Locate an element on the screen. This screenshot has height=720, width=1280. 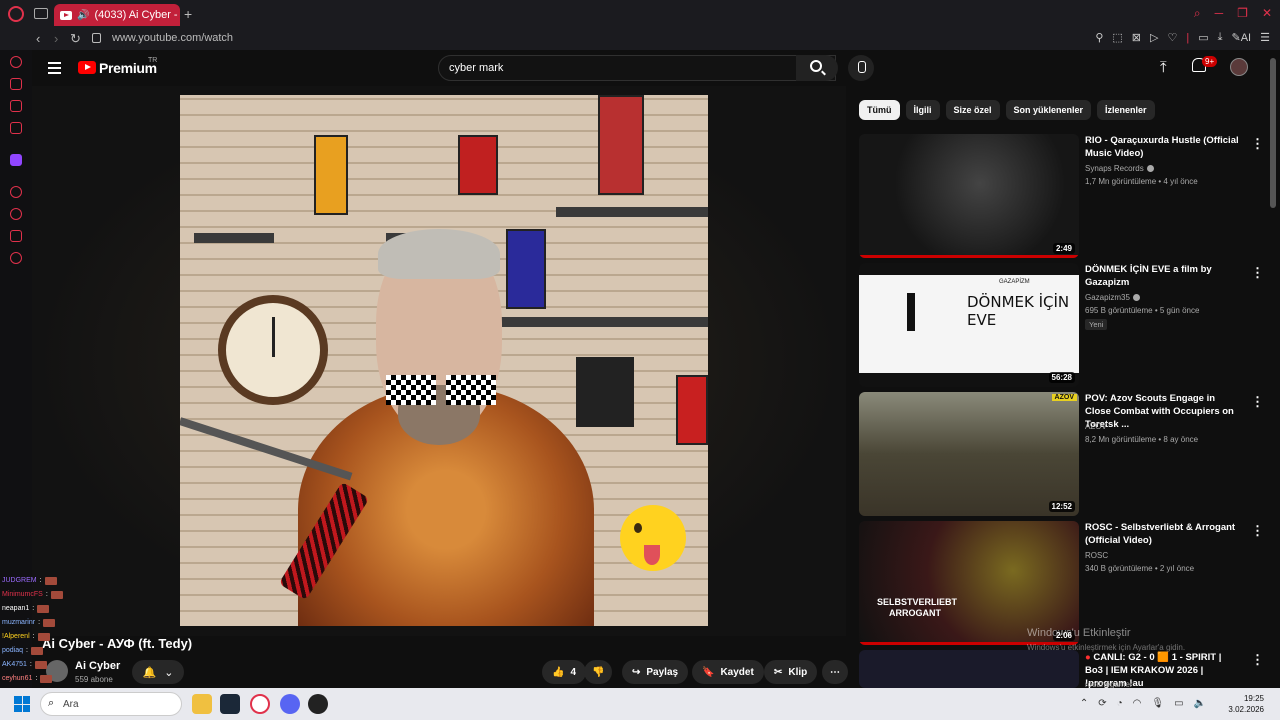
url-field: www.youtube.com/watch is located at coordinates (172, 38).